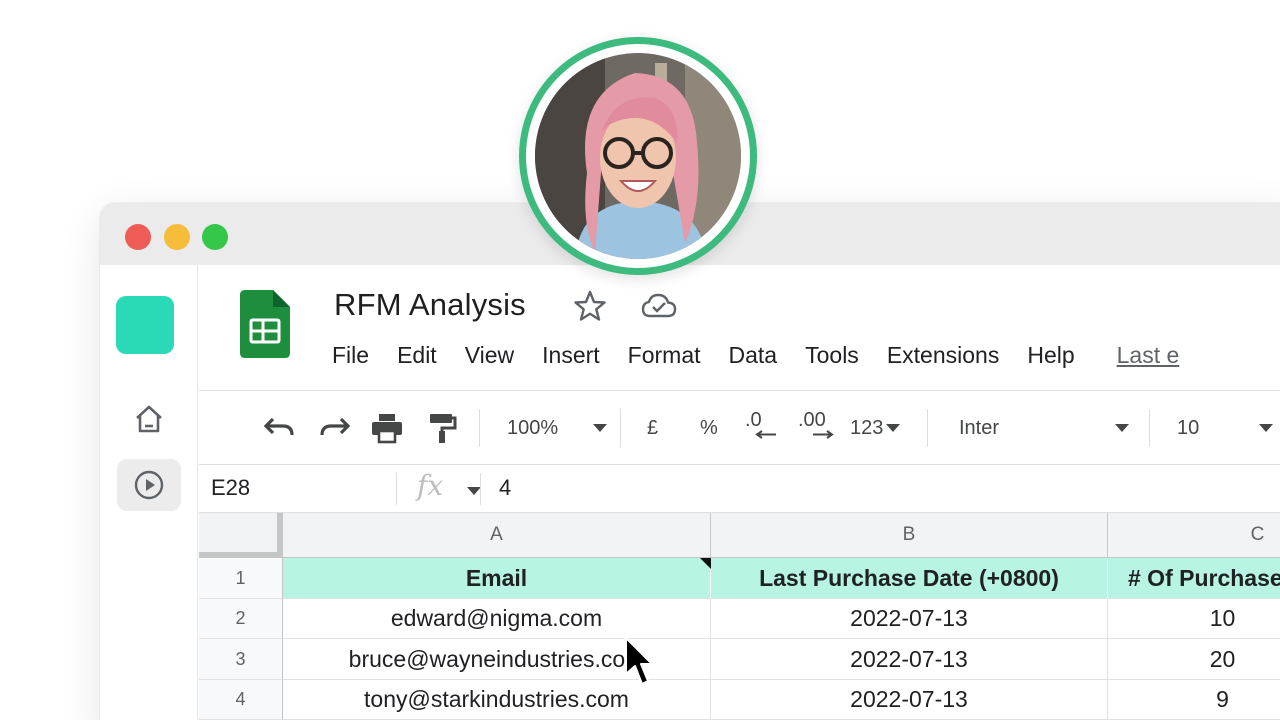 The image size is (1280, 720). I want to click on font-family-select: Inter, so click(1044, 428).